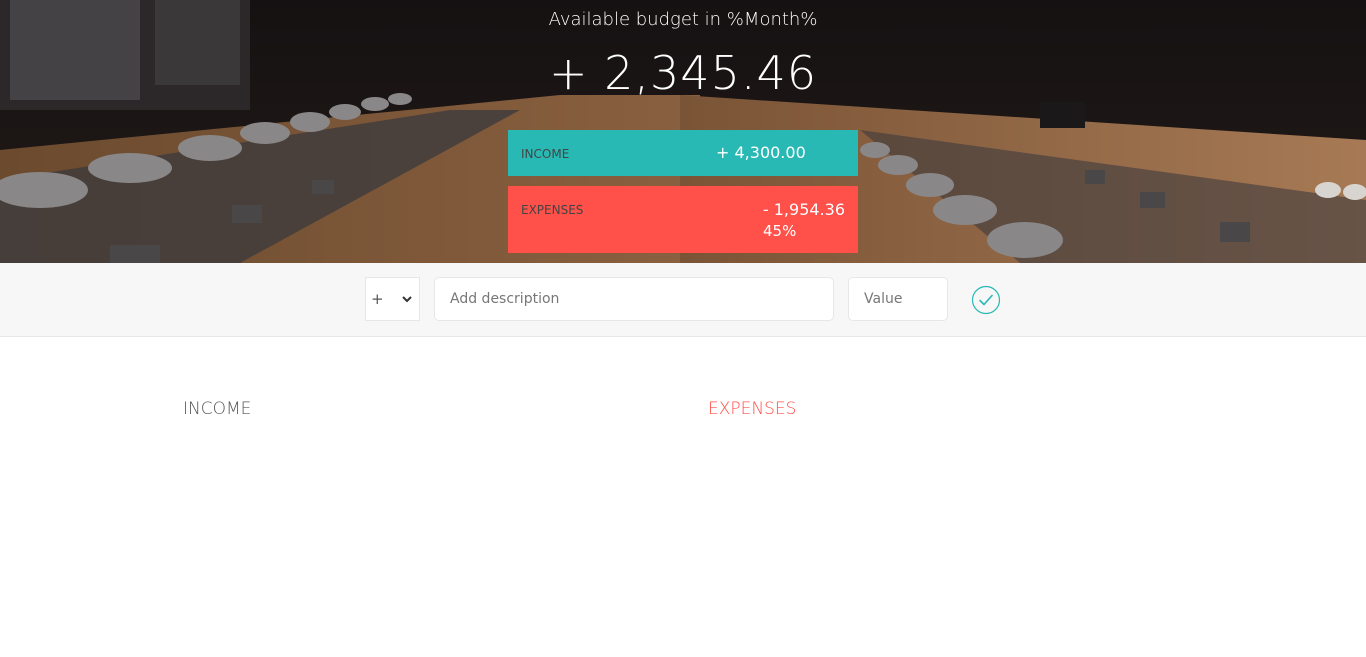 The image size is (1366, 657). What do you see at coordinates (752, 409) in the screenshot?
I see `expenses-list-title: Expenses` at bounding box center [752, 409].